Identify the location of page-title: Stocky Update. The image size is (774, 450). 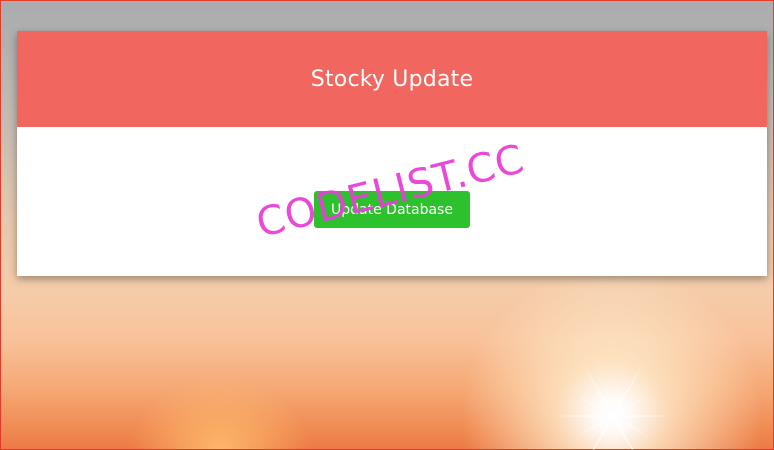
(392, 79).